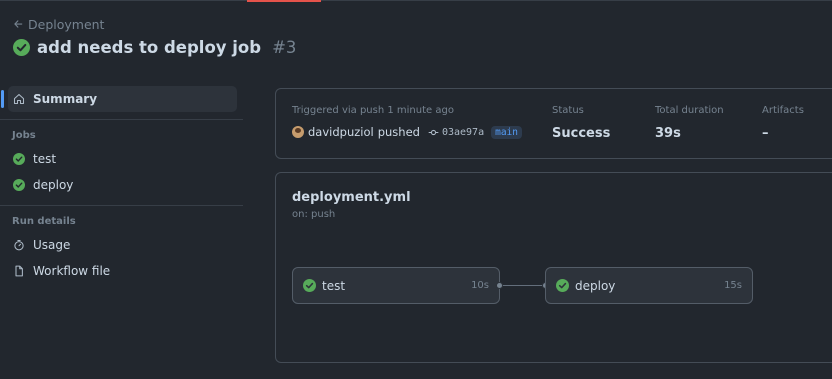 The height and width of the screenshot is (379, 832). Describe the element at coordinates (314, 214) in the screenshot. I see `workflow-trigger: on: push` at that location.